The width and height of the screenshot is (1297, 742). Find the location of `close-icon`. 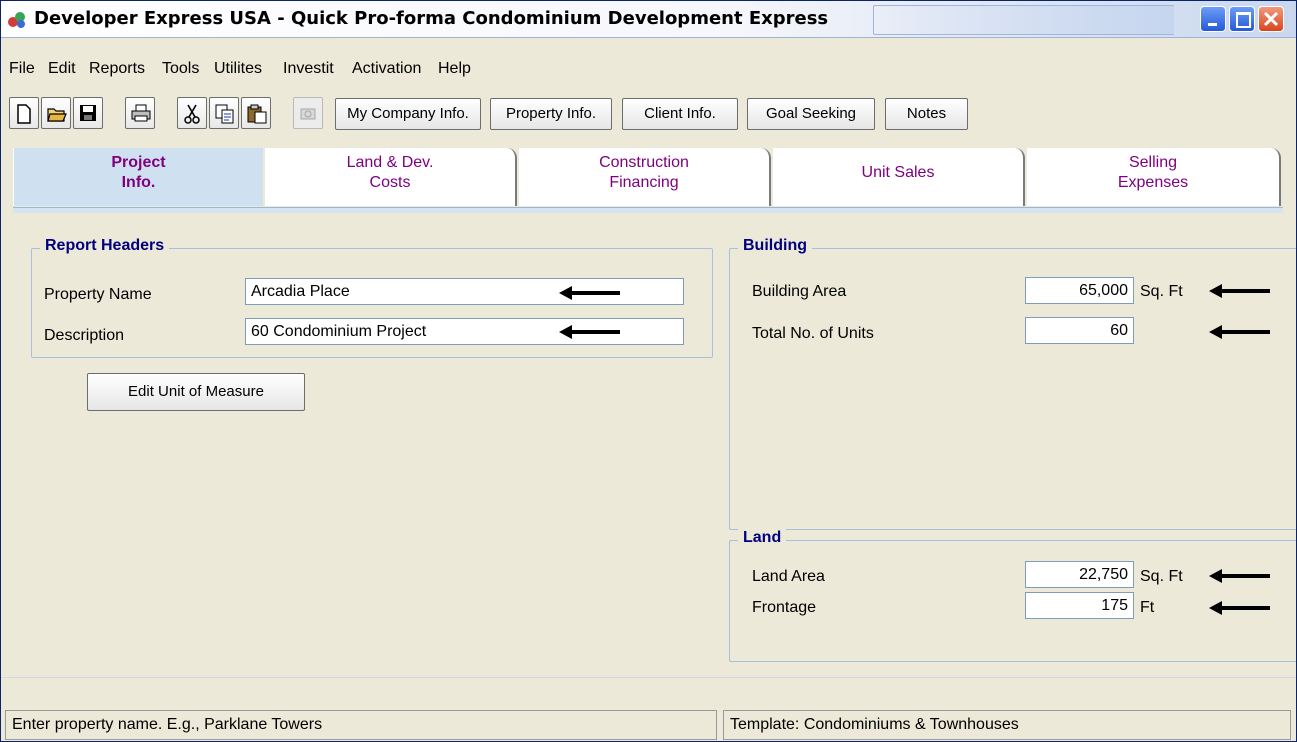

close-icon is located at coordinates (1271, 19).